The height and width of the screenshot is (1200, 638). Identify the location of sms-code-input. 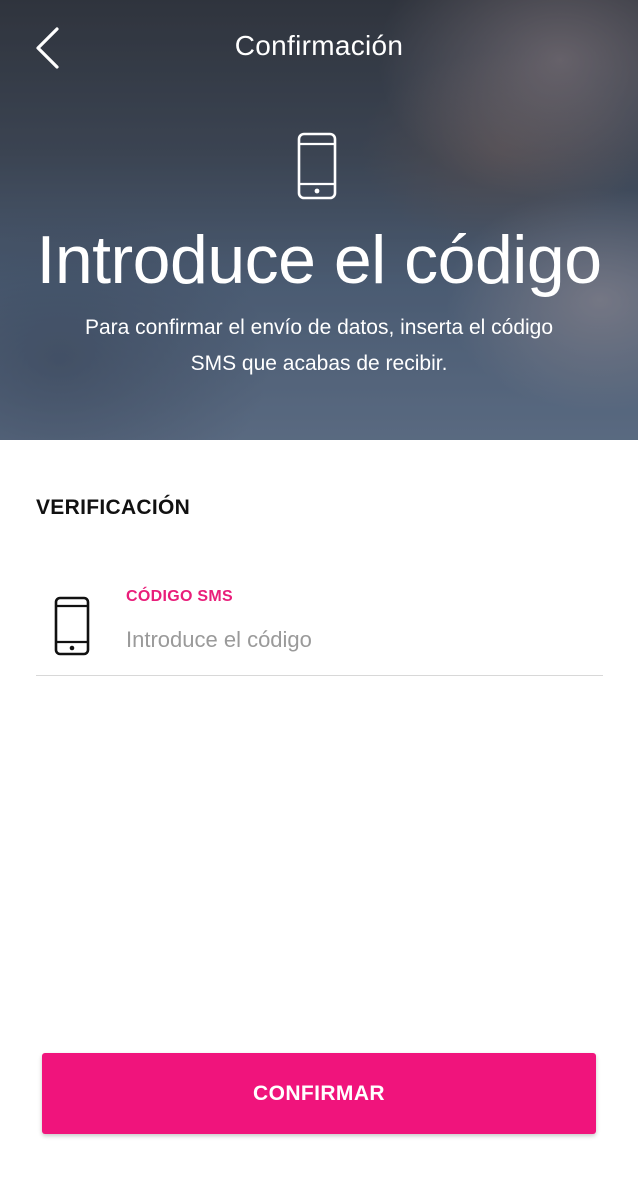
(356, 640).